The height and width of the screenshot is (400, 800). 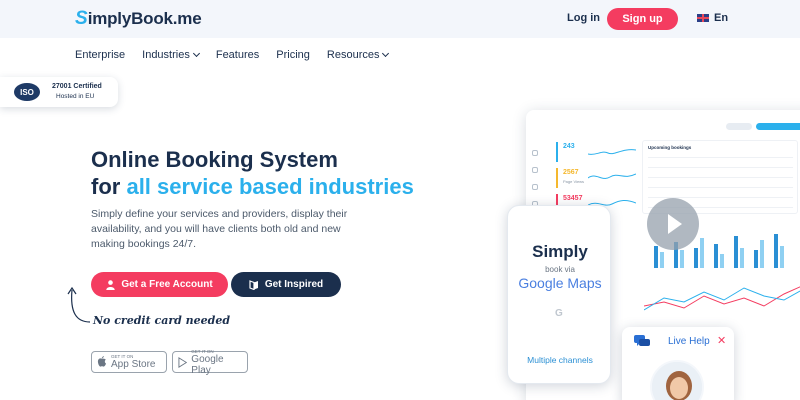 I want to click on get-inspired-button: Get Inspired, so click(x=286, y=284).